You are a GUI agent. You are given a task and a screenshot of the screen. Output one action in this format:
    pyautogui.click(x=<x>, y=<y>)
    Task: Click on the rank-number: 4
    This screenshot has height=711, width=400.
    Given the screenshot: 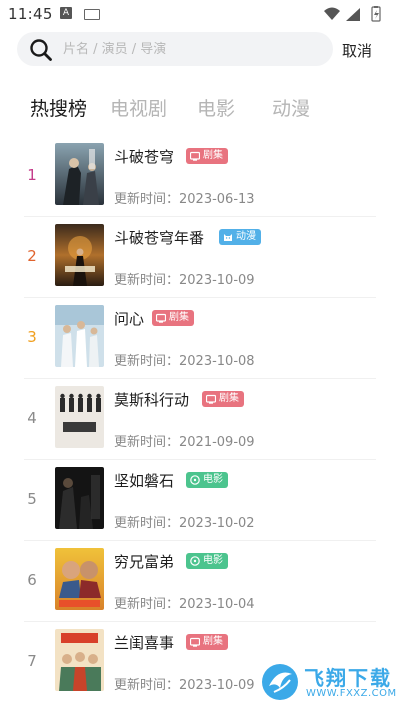 What is the action you would take?
    pyautogui.click(x=32, y=418)
    